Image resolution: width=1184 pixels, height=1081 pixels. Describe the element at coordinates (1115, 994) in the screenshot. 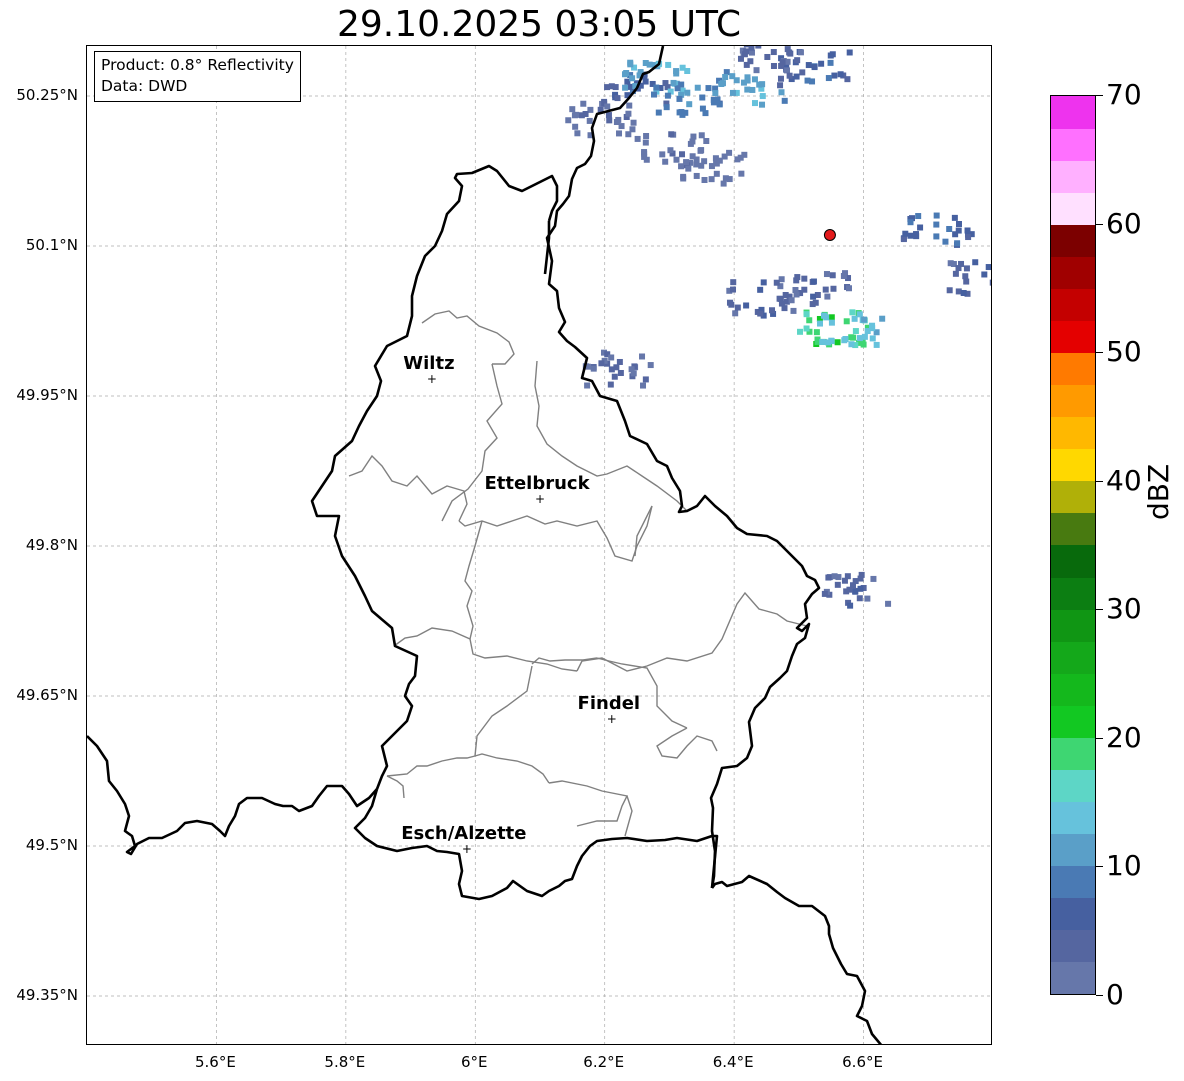

I see `colorbar-tick-label: 0` at that location.